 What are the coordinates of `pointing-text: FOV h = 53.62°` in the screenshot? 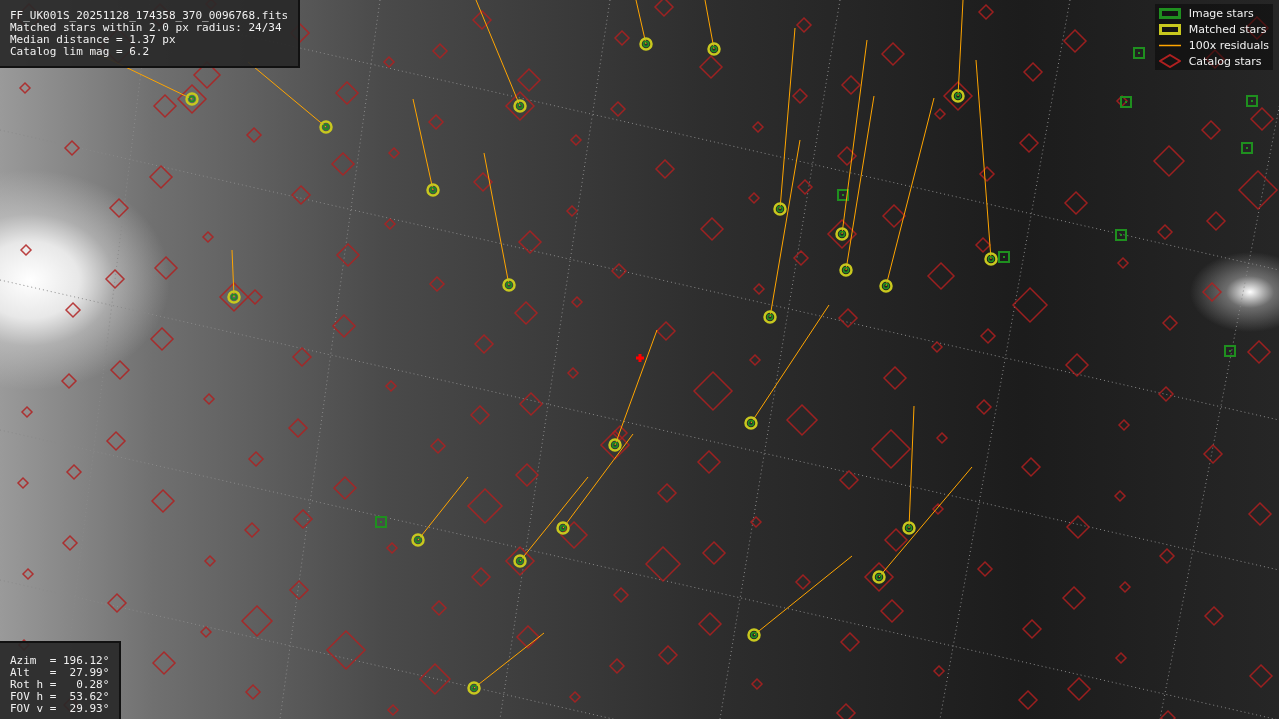 It's located at (60, 697).